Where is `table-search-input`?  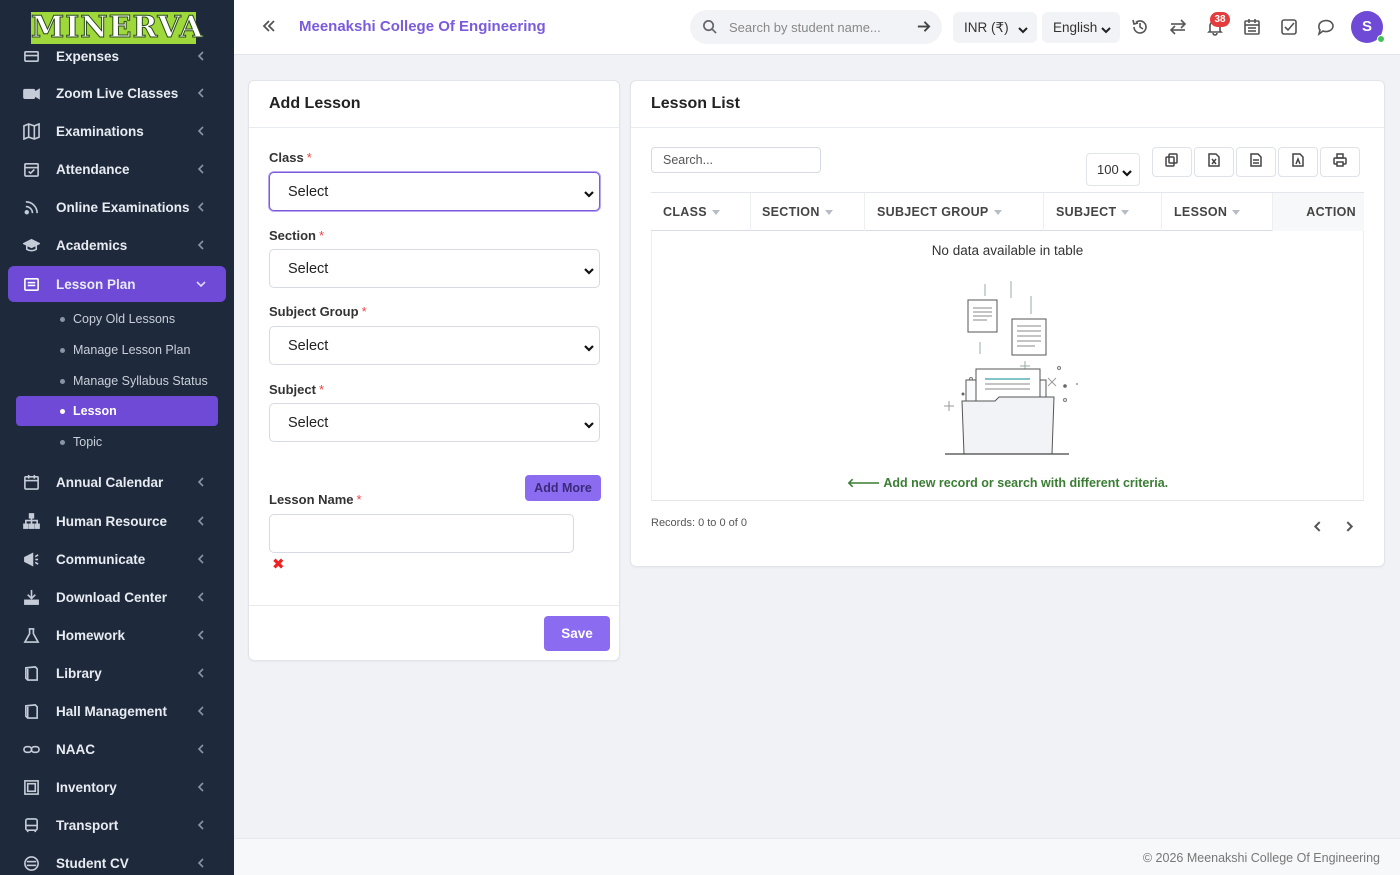
table-search-input is located at coordinates (736, 160).